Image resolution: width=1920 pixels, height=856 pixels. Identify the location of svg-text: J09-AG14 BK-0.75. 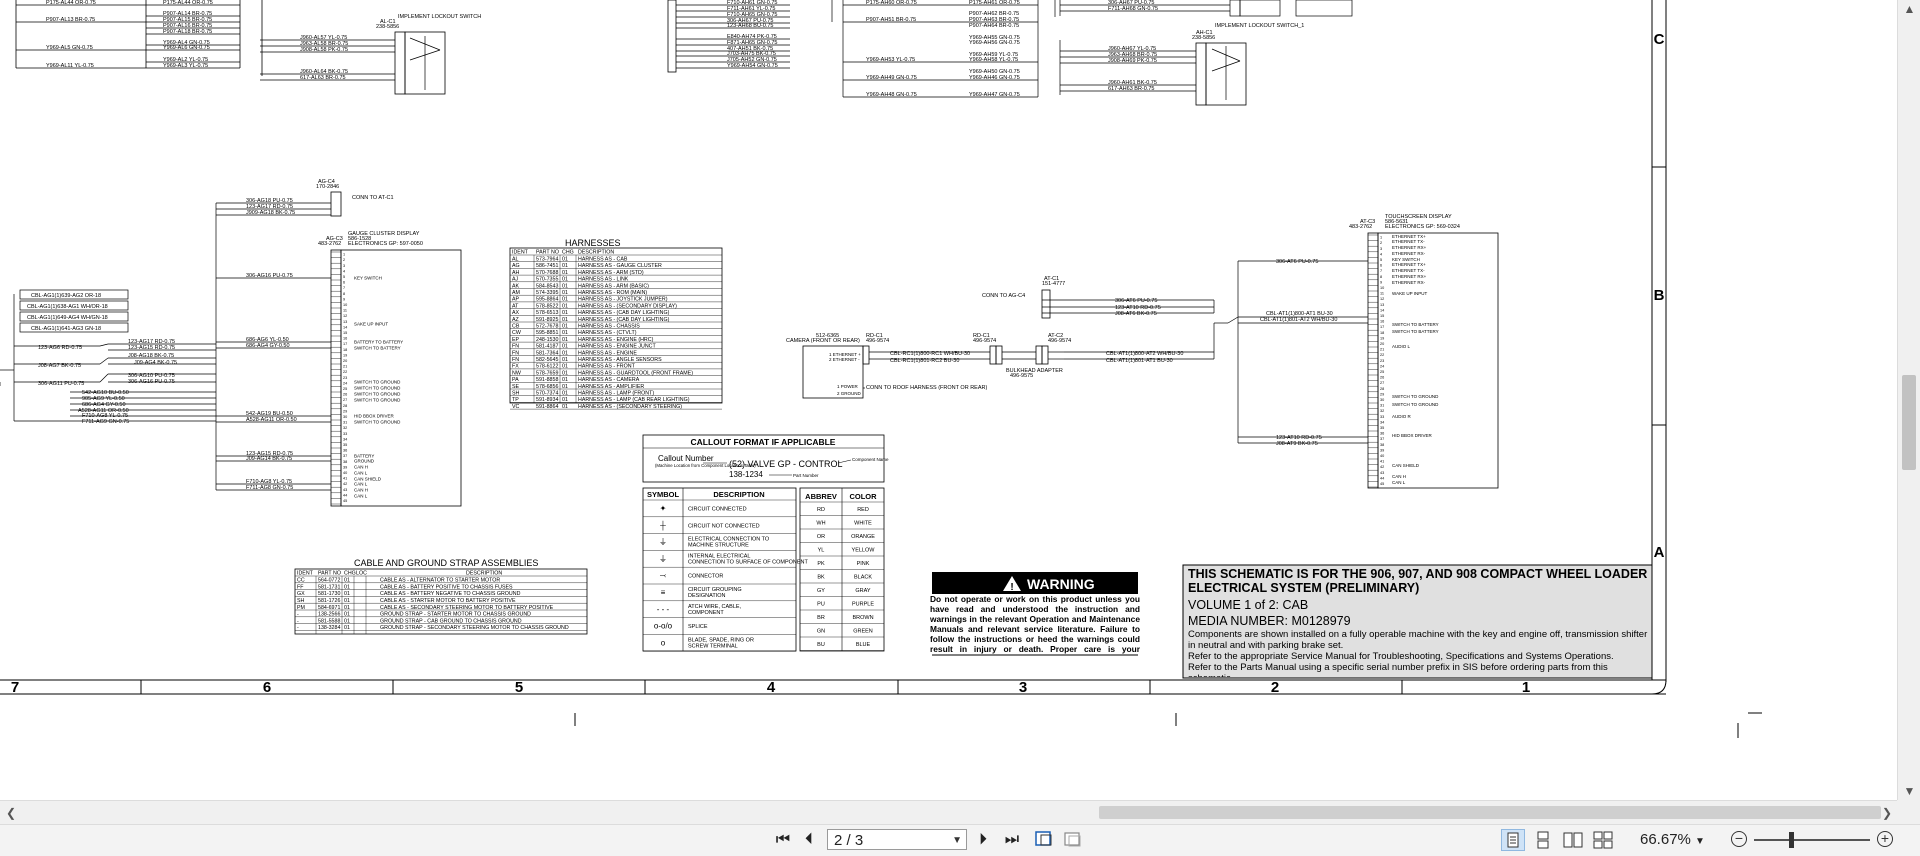
(269, 459).